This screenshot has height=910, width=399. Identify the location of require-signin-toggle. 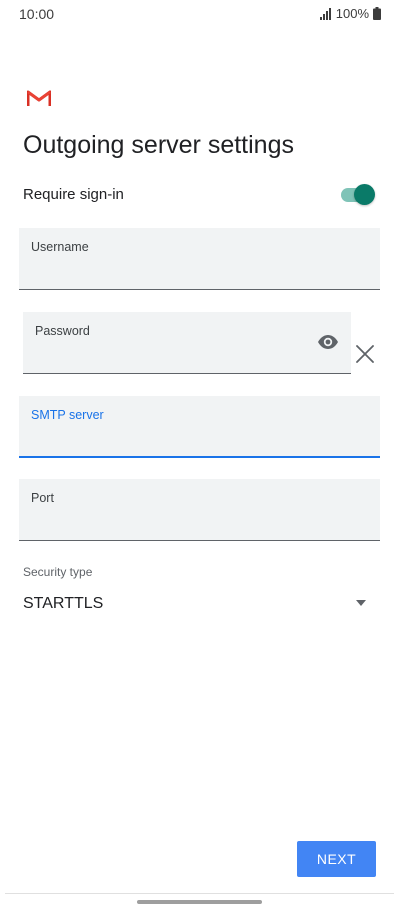
(358, 195).